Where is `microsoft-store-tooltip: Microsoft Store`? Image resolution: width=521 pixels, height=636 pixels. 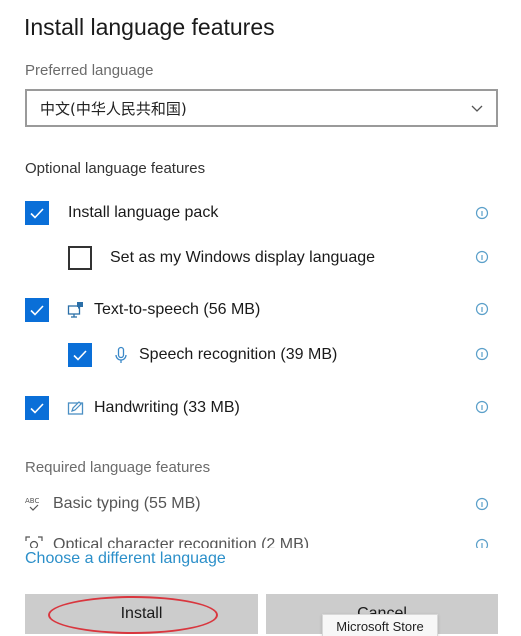
microsoft-store-tooltip: Microsoft Store is located at coordinates (380, 625).